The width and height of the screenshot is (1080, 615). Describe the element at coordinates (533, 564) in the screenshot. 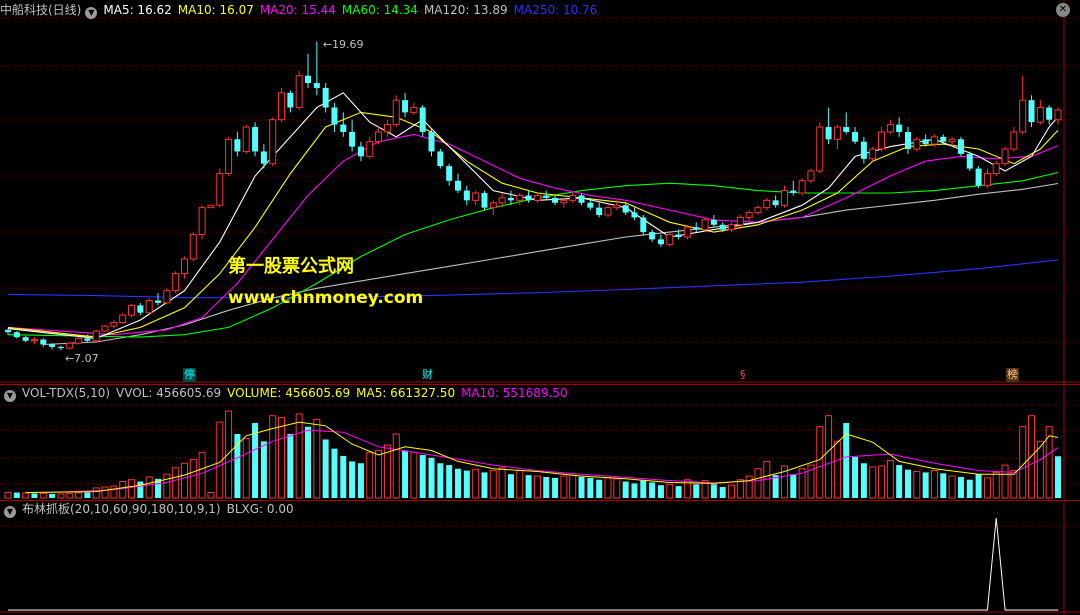

I see `blxg-line` at that location.